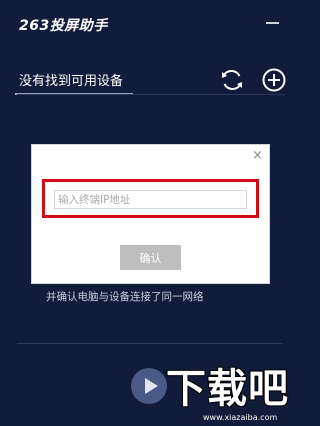 This screenshot has width=320, height=426. I want to click on footer-divider, so click(150, 343).